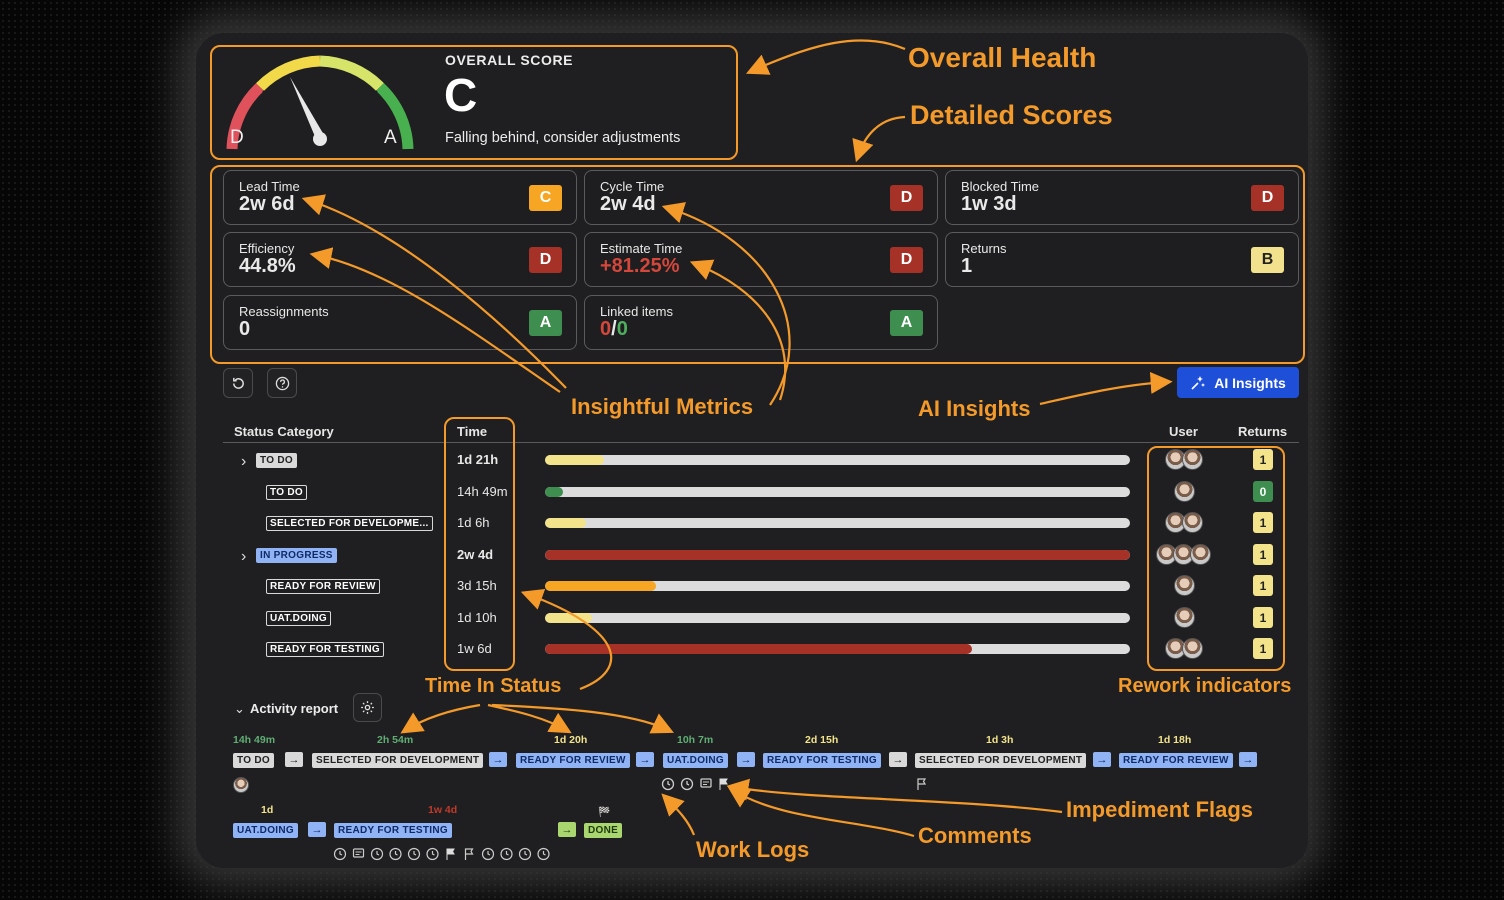  I want to click on activity-settings-button, so click(367, 707).